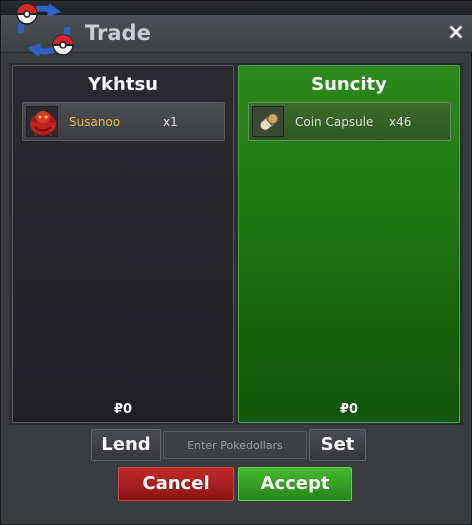 The image size is (472, 525). Describe the element at coordinates (268, 121) in the screenshot. I see `capsule-icon` at that location.